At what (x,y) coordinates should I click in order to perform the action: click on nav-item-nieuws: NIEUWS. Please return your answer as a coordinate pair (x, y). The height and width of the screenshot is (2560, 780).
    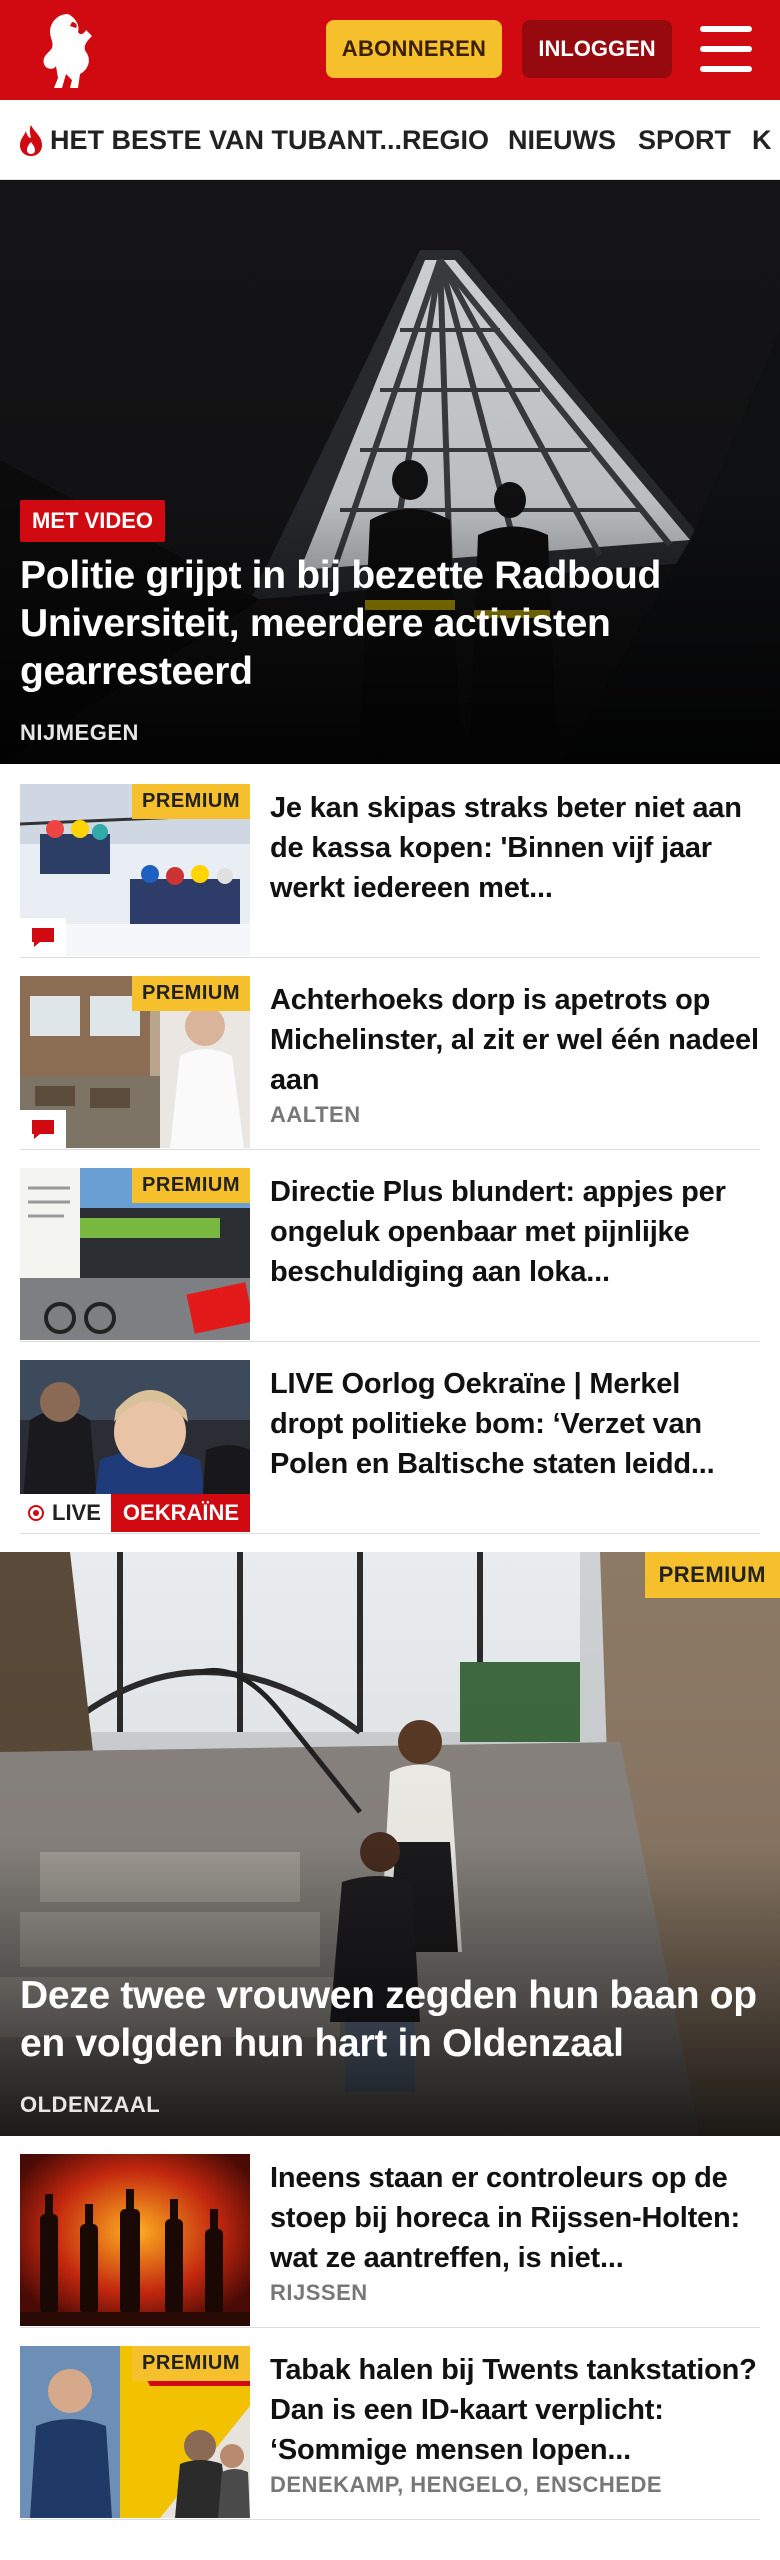
    Looking at the image, I should click on (562, 139).